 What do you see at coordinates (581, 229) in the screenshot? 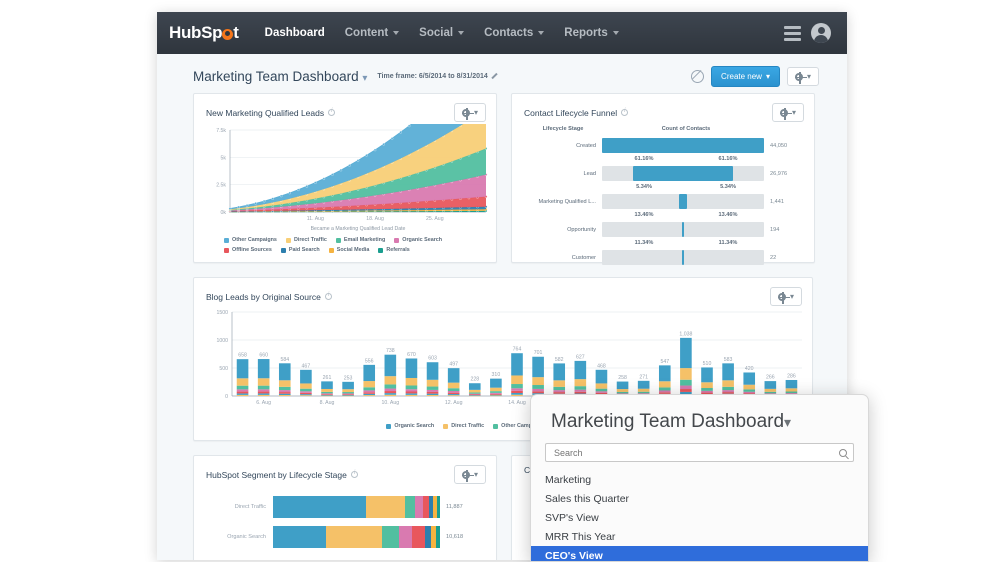
I see `funnel-stage-label: Opportunity` at bounding box center [581, 229].